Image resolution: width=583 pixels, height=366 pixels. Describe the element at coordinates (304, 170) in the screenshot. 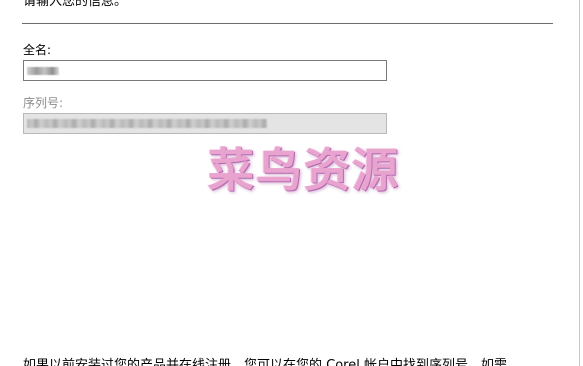

I see `watermark-text: 菜鸟资源` at that location.